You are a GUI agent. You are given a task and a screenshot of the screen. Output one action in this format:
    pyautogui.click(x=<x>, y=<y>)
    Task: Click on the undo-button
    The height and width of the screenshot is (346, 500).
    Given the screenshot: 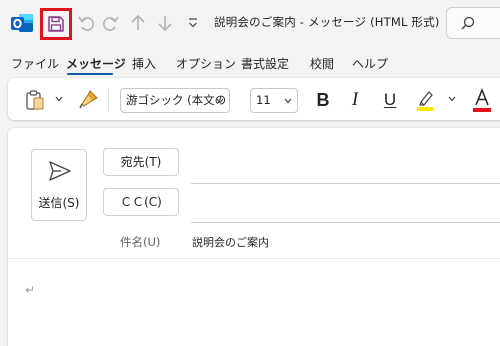 What is the action you would take?
    pyautogui.click(x=86, y=23)
    